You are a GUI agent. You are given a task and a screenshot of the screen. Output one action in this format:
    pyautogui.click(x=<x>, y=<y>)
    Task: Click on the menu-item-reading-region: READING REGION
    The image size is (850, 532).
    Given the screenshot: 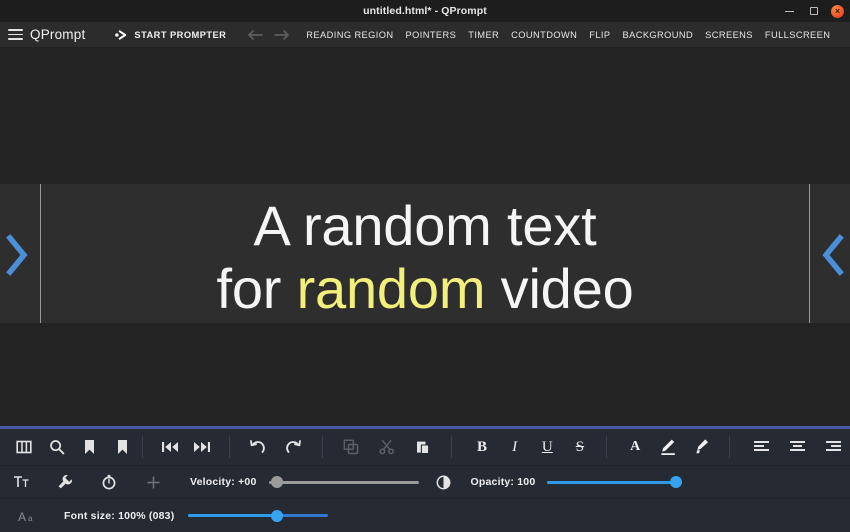 What is the action you would take?
    pyautogui.click(x=349, y=35)
    